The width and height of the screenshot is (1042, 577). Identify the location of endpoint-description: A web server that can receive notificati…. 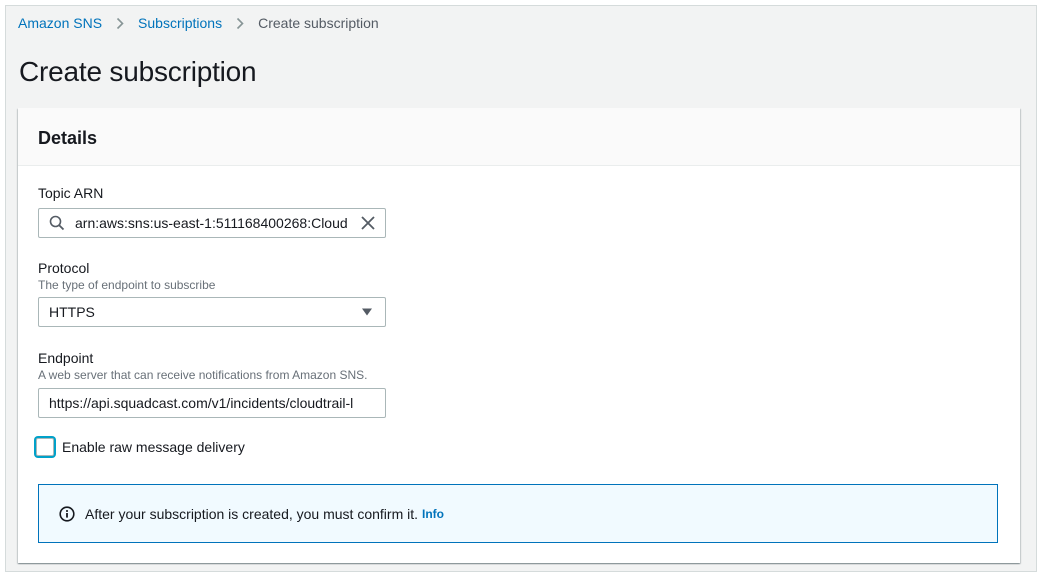
(203, 375).